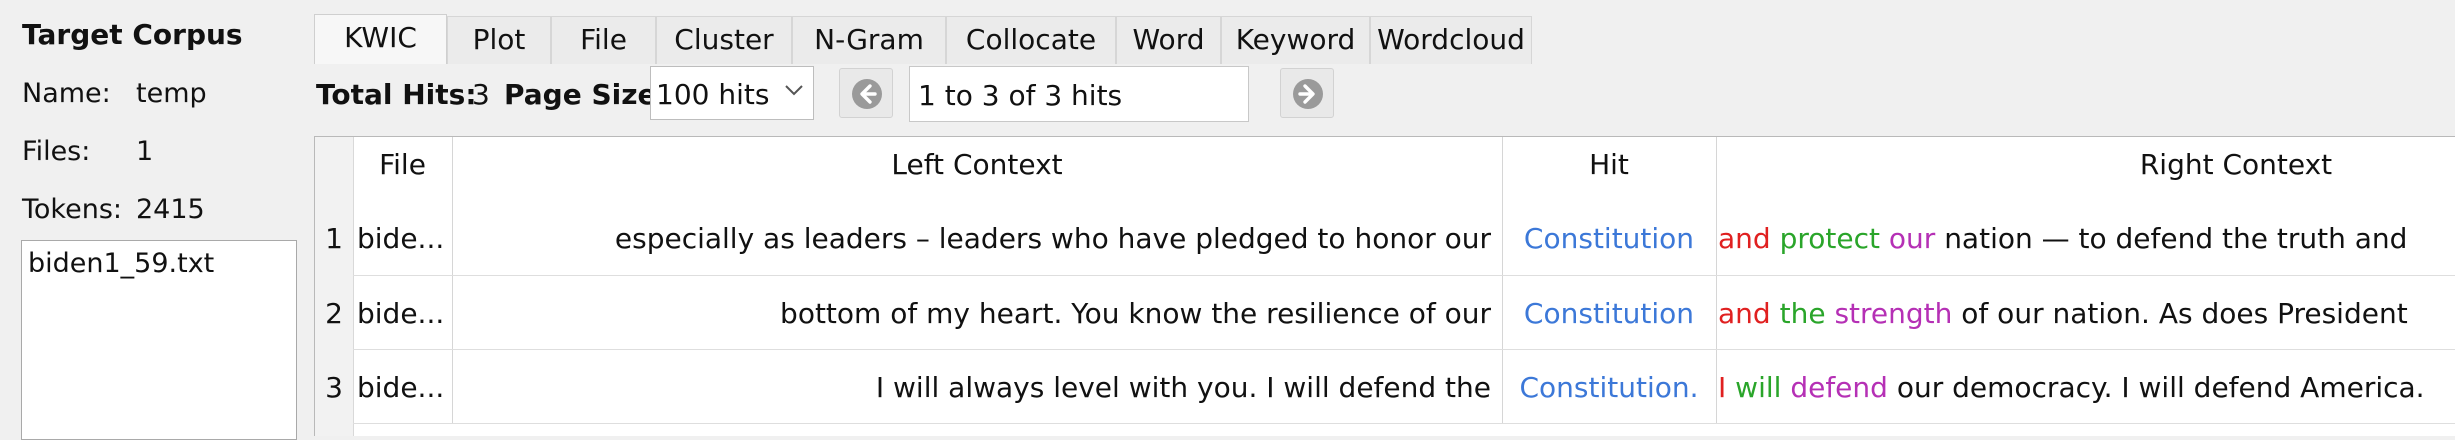 The height and width of the screenshot is (440, 2455). What do you see at coordinates (56, 151) in the screenshot?
I see `corpus-files-label: Files:` at bounding box center [56, 151].